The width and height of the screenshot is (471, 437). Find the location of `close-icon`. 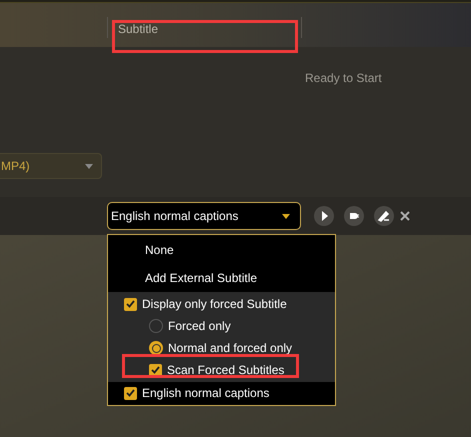

close-icon is located at coordinates (405, 216).